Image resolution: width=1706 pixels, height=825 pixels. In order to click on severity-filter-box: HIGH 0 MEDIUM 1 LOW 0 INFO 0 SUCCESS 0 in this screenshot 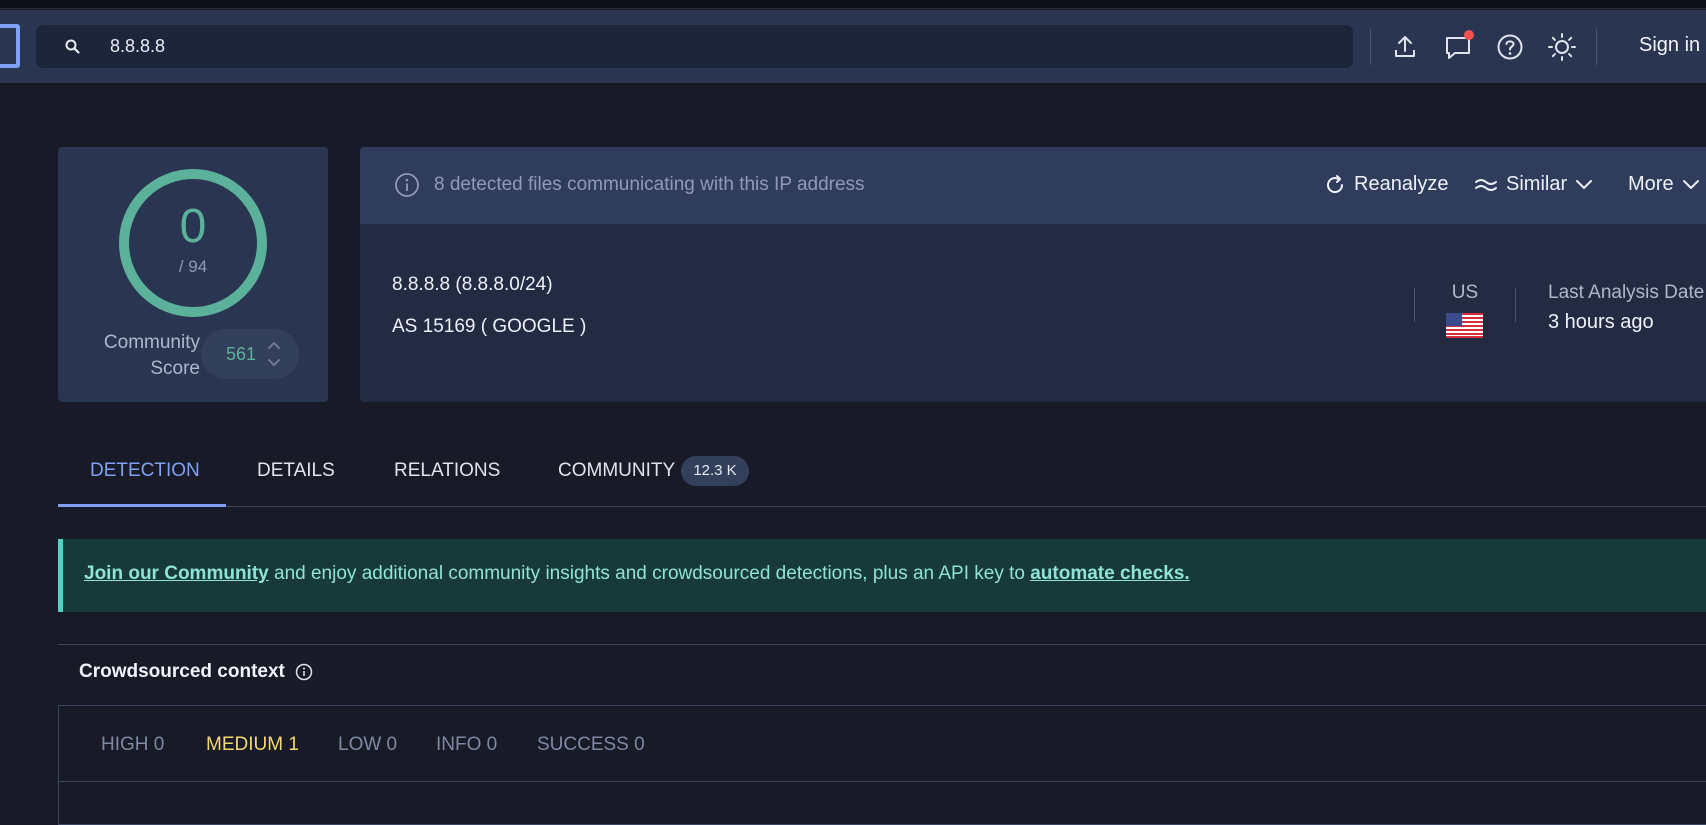, I will do `click(882, 765)`.